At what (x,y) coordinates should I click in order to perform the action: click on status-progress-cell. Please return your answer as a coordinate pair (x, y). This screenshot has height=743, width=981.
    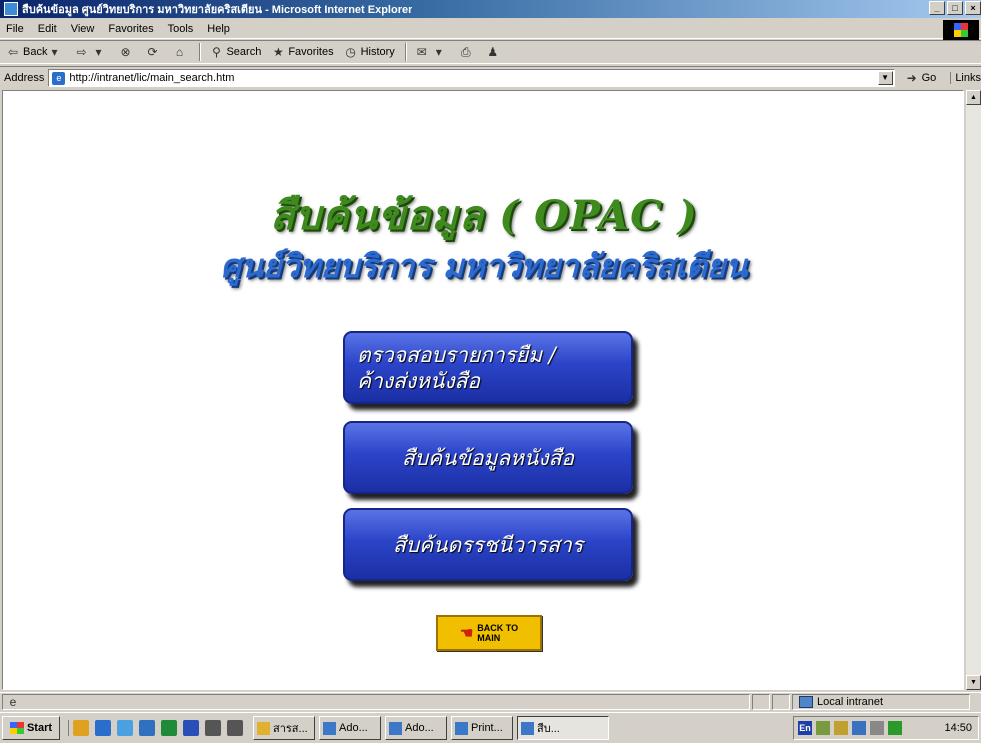
    Looking at the image, I should click on (761, 701).